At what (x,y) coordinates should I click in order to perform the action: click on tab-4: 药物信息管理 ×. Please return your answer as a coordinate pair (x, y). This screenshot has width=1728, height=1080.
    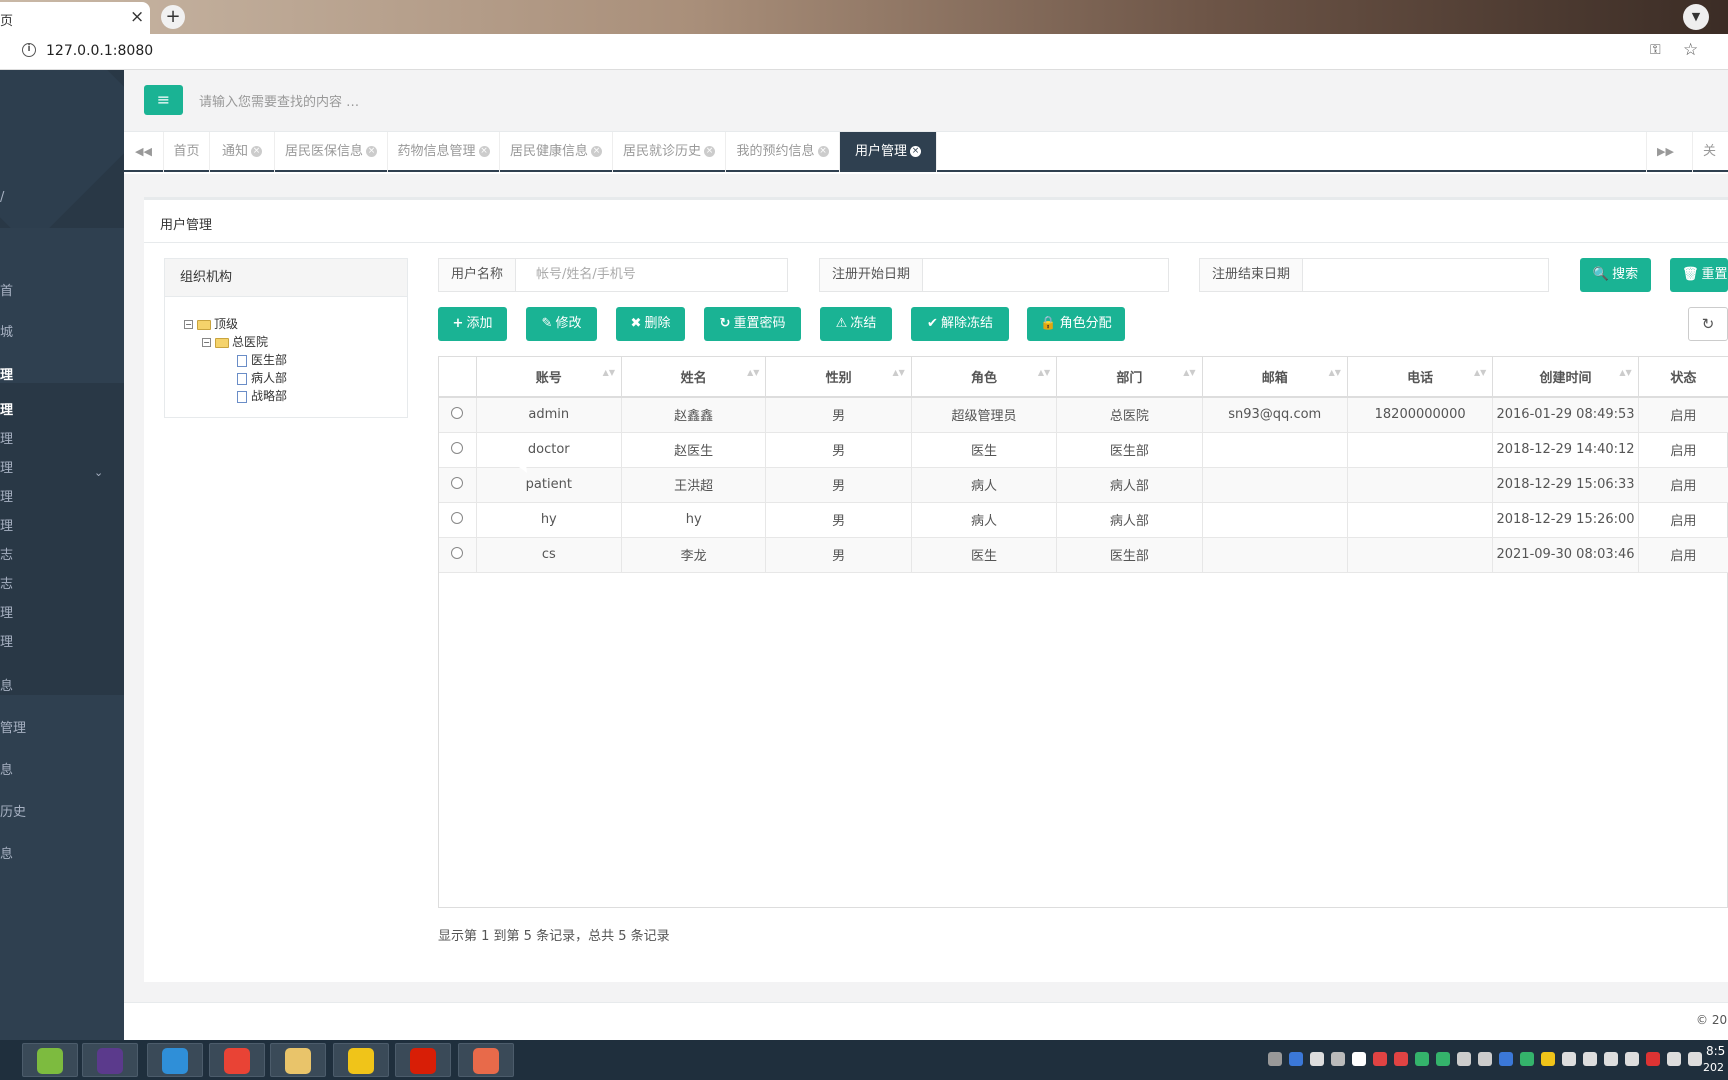
    Looking at the image, I should click on (444, 152).